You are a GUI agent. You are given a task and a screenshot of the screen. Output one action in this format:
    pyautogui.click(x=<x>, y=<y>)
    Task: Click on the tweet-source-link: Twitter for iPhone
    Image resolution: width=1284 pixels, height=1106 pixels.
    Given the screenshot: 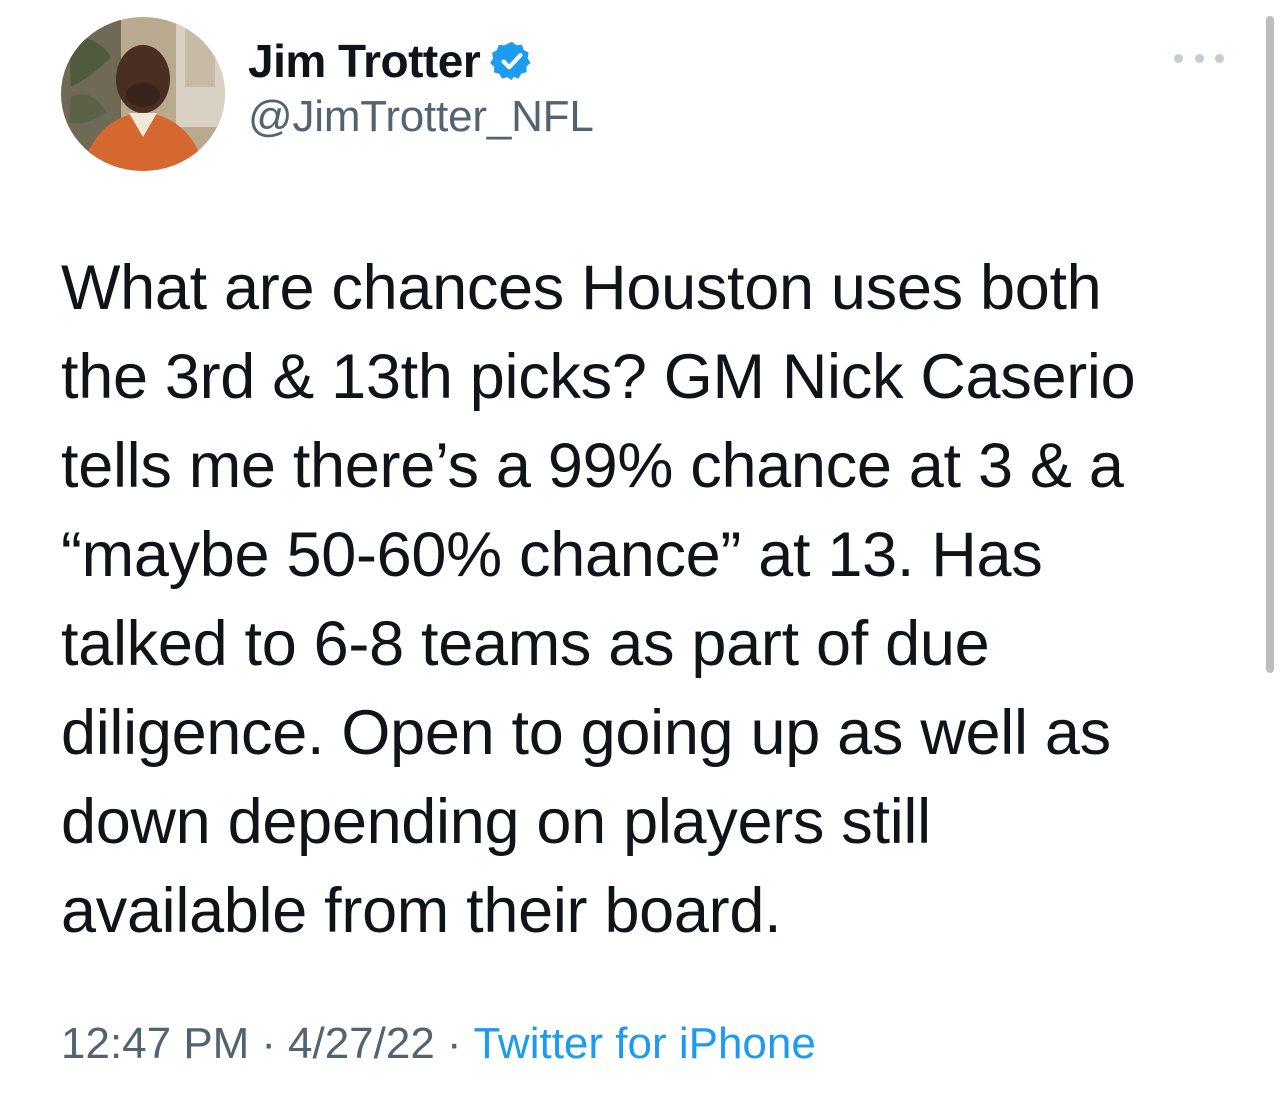 What is the action you would take?
    pyautogui.click(x=644, y=1043)
    